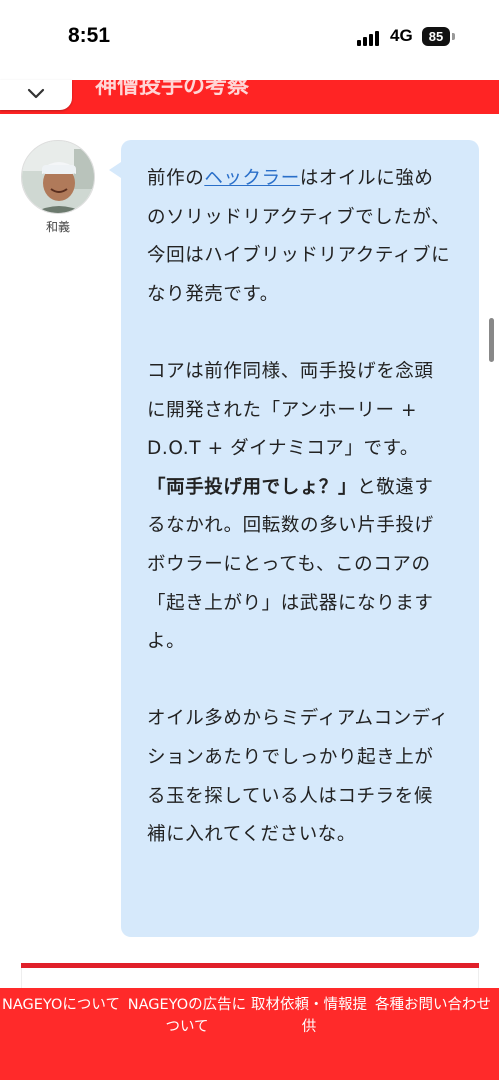  What do you see at coordinates (433, 1005) in the screenshot?
I see `footer-link-contact: 各種お問い合わせ` at bounding box center [433, 1005].